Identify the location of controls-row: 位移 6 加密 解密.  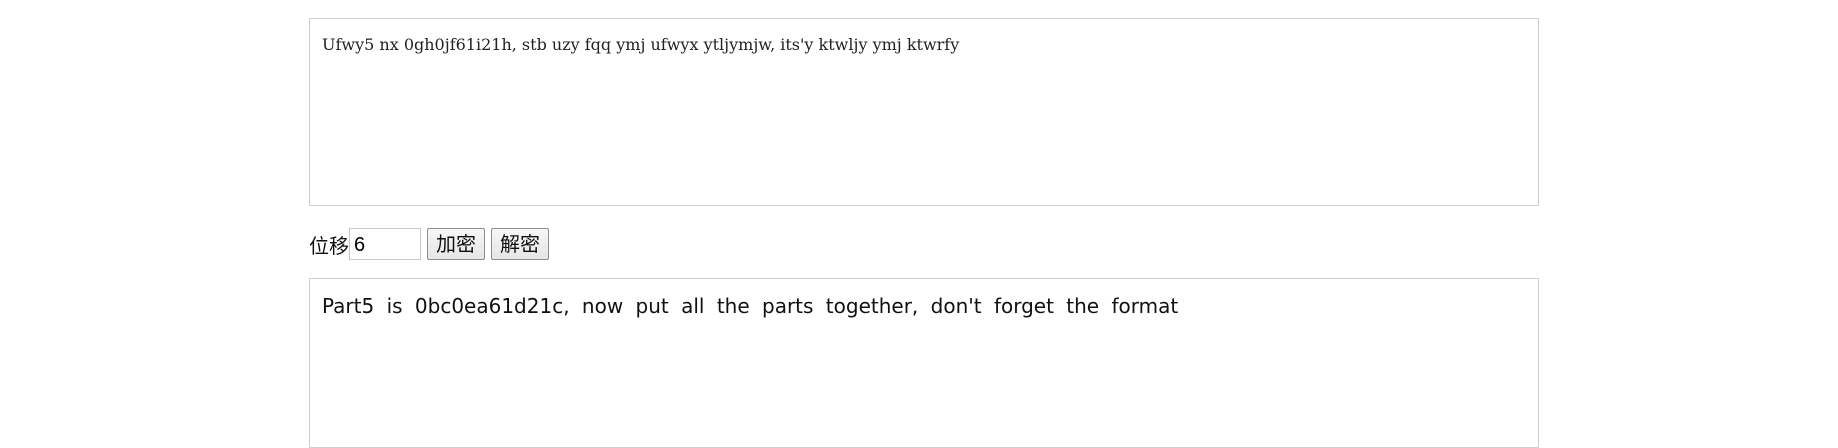
(924, 244).